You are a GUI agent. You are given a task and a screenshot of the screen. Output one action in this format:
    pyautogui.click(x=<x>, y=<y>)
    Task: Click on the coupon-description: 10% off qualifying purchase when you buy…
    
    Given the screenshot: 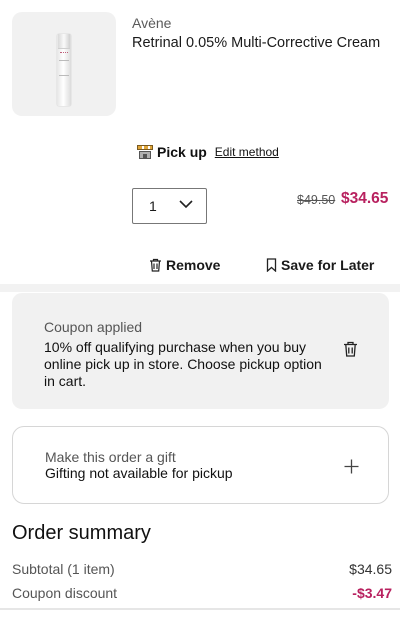 What is the action you would take?
    pyautogui.click(x=183, y=364)
    